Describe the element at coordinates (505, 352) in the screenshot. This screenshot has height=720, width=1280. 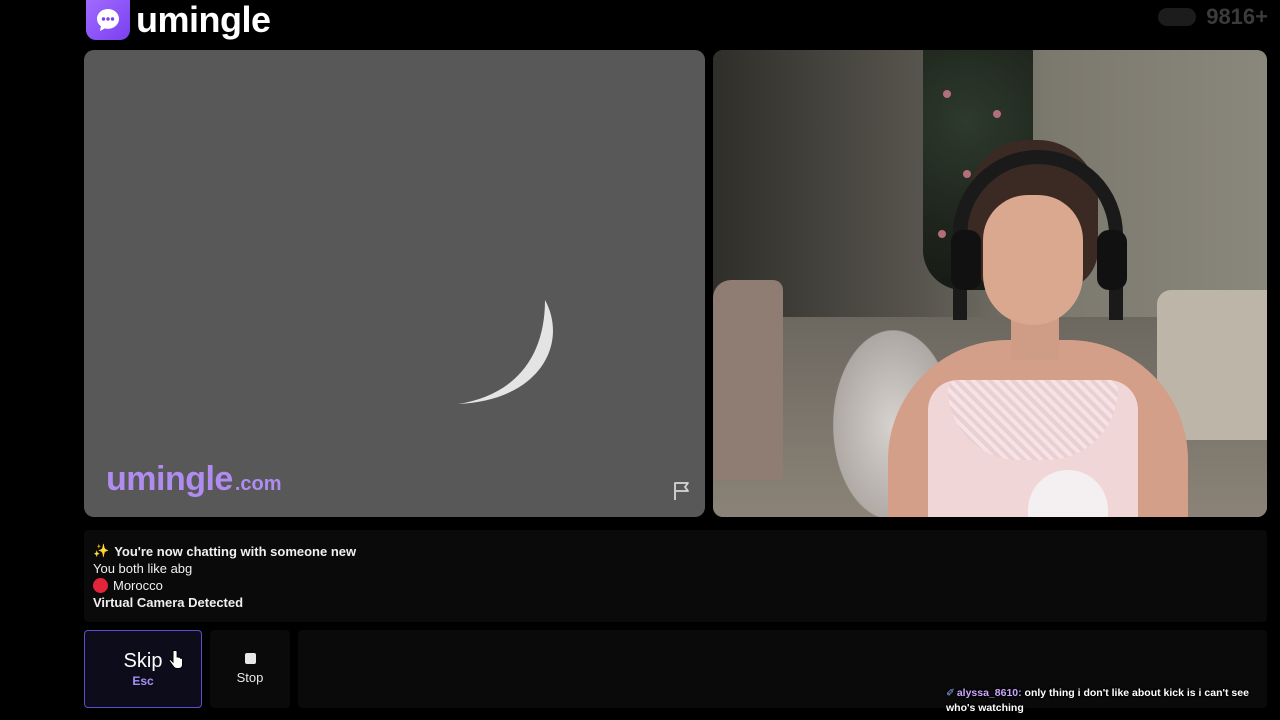
I see `loading-spinner-icon` at that location.